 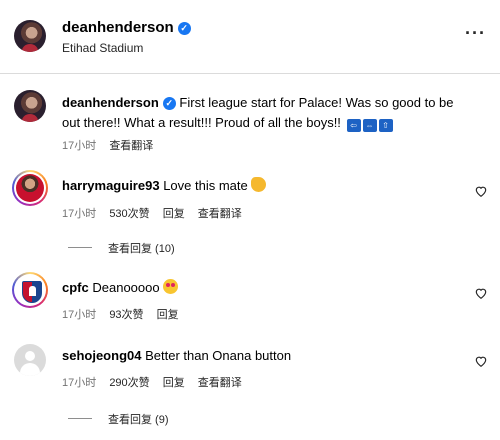 I want to click on comment-meta: 17小时 93次赞 回复, so click(x=125, y=314).